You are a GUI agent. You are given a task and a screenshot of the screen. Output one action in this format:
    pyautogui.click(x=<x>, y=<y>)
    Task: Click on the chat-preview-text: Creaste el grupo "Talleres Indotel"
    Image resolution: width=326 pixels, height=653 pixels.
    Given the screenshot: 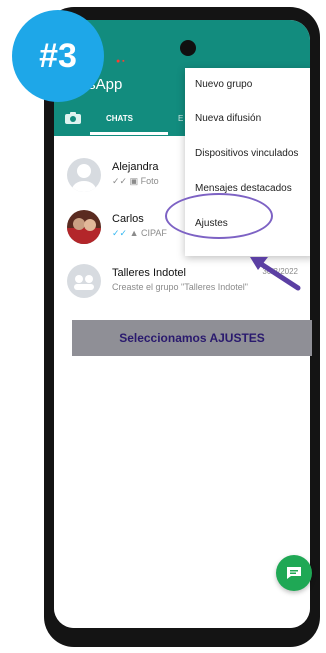 What is the action you would take?
    pyautogui.click(x=180, y=287)
    